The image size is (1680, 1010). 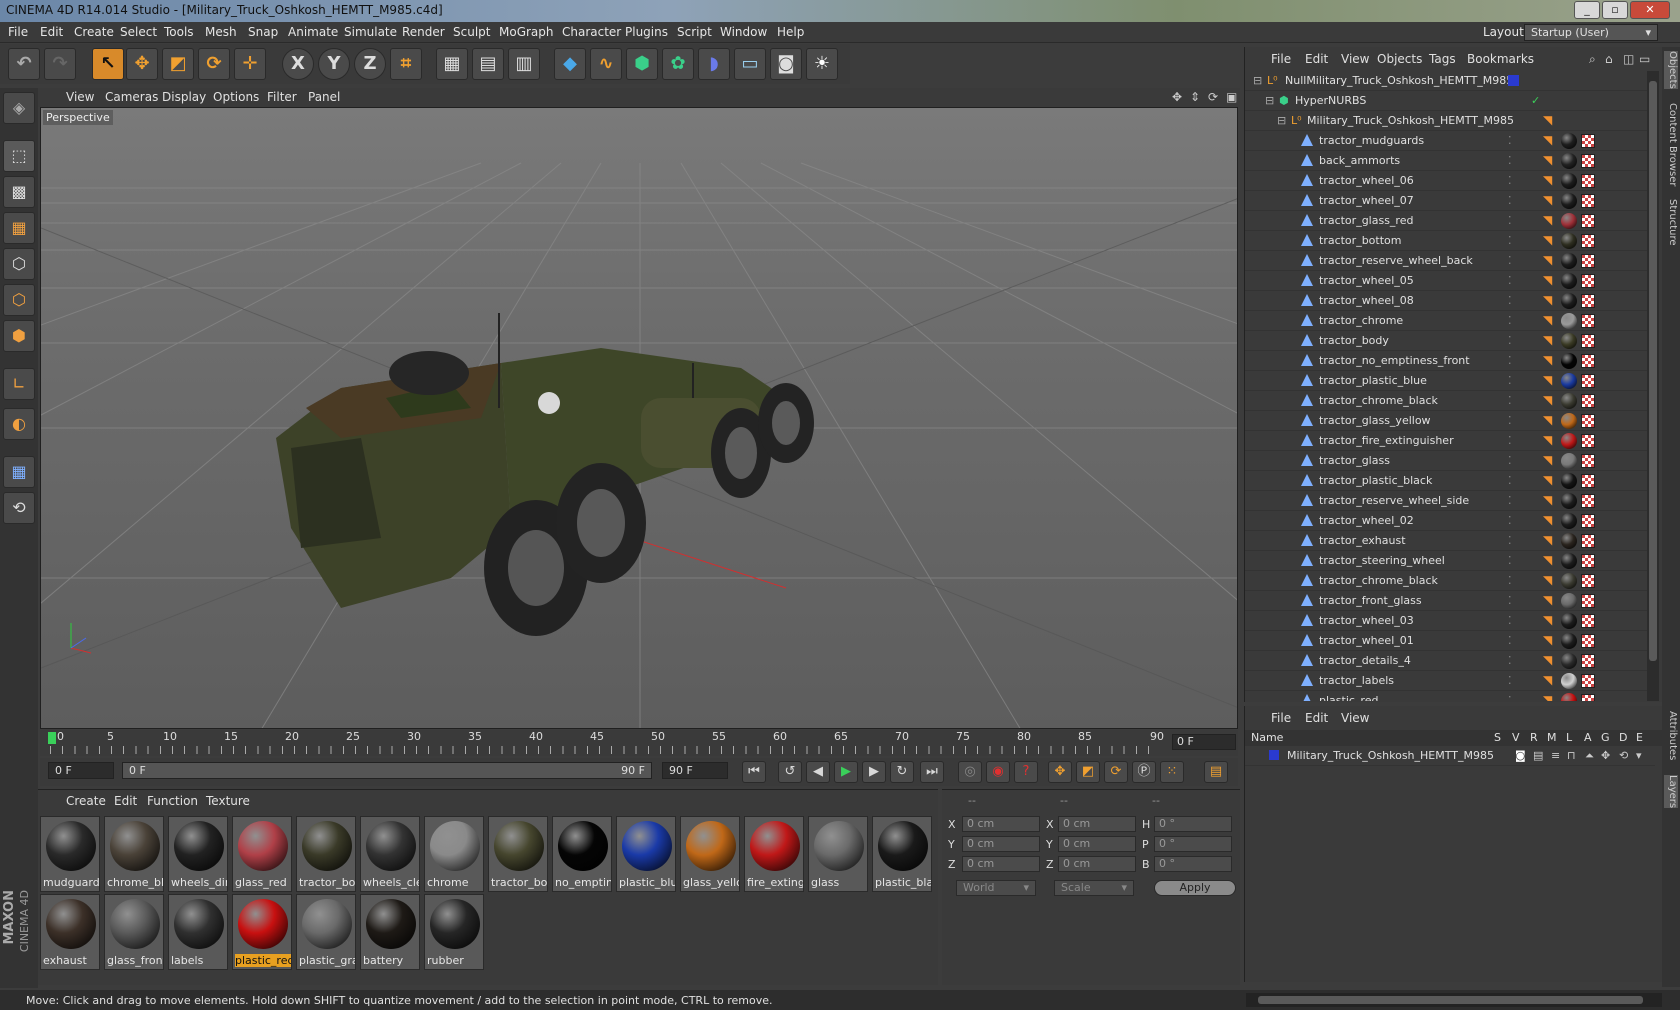 What do you see at coordinates (838, 854) in the screenshot?
I see `material-swatch: glass` at bounding box center [838, 854].